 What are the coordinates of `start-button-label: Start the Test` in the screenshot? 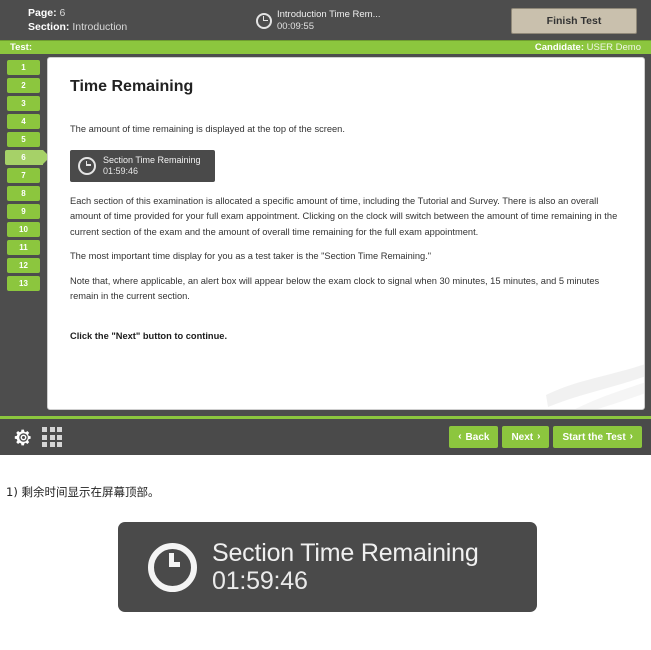 It's located at (594, 437).